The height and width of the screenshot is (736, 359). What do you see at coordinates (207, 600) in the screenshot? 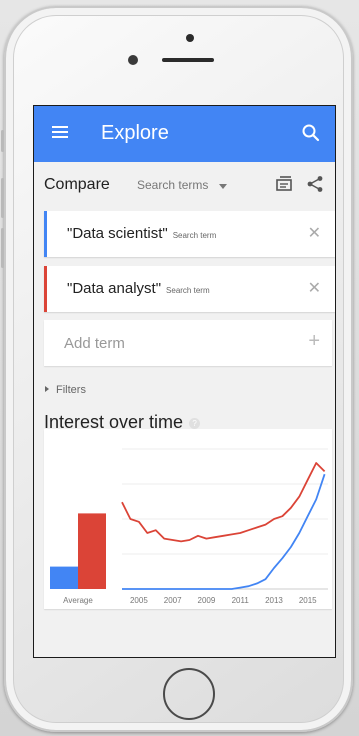
I see `x-tick-label: 2009` at bounding box center [207, 600].